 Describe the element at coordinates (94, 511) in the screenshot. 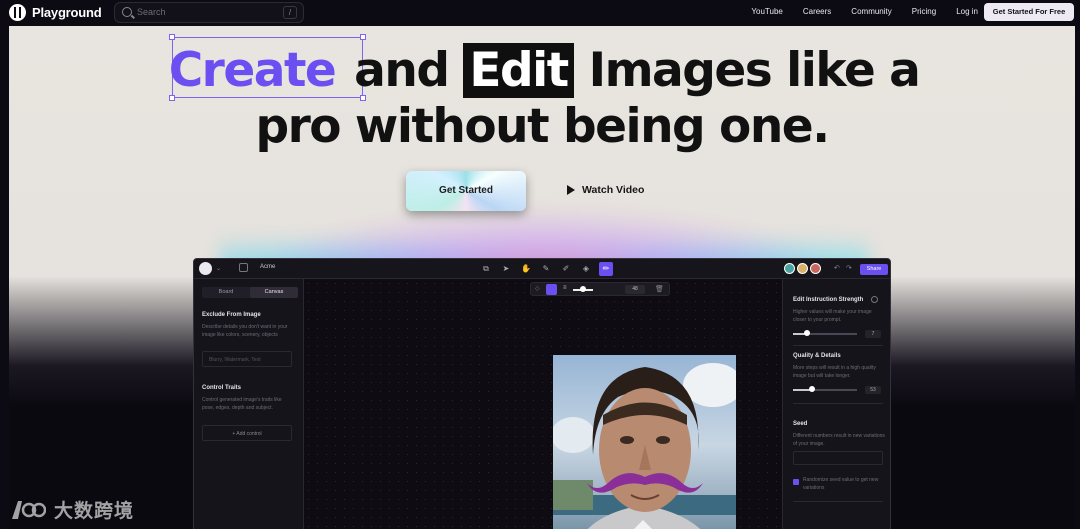

I see `watermark-text: 大数跨境` at that location.